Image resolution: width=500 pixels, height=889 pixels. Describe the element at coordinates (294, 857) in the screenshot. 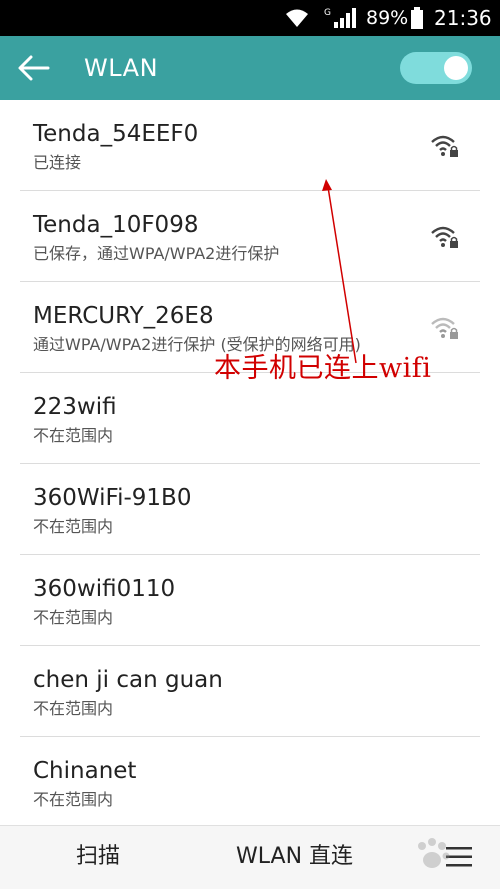

I see `wlan-direct-button: WLAN 直连` at that location.